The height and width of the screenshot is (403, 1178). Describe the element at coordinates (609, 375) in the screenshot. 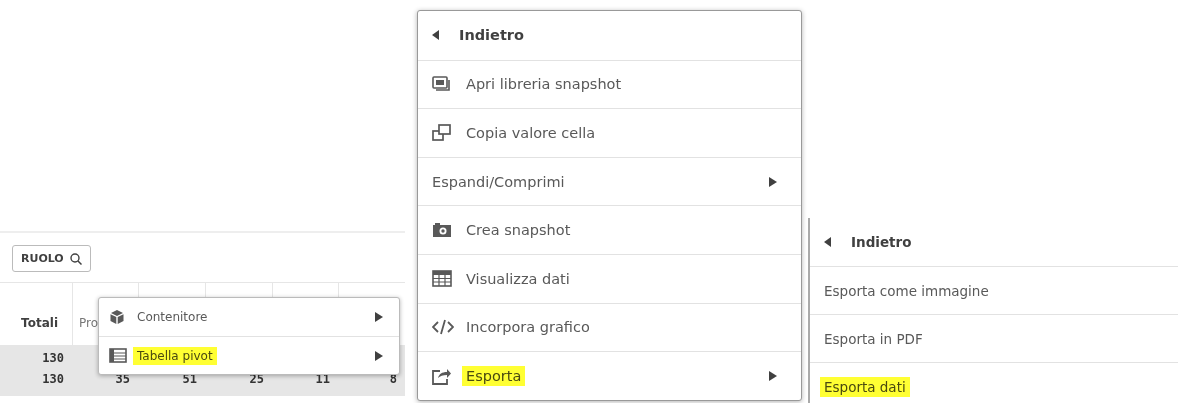

I see `menu-item: Esporta` at that location.